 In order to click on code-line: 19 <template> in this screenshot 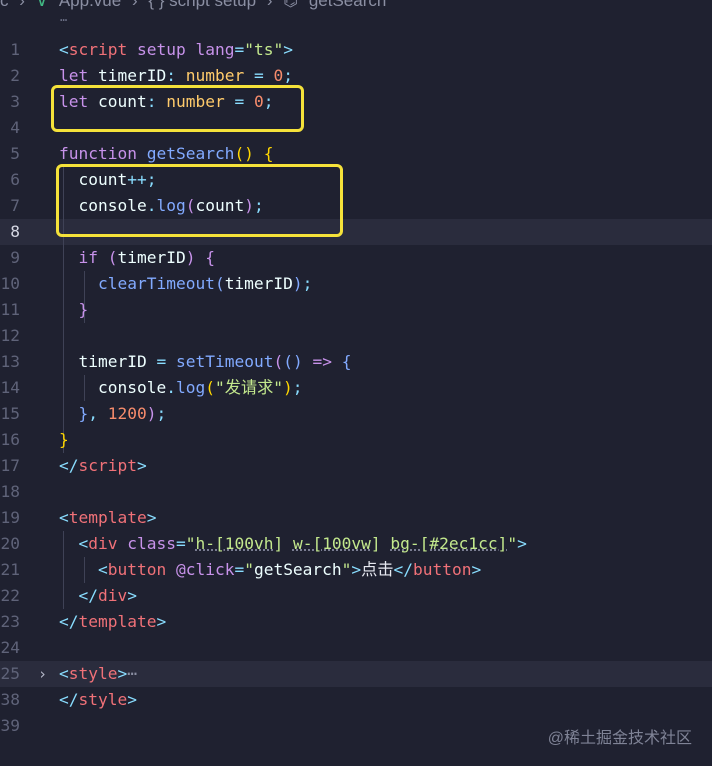, I will do `click(356, 518)`.